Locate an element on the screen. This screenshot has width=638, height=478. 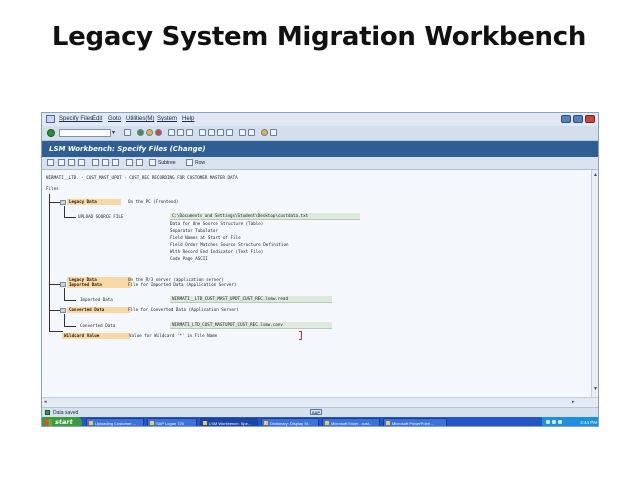
node-legacy-data: Legacy Data is located at coordinates (94, 202).